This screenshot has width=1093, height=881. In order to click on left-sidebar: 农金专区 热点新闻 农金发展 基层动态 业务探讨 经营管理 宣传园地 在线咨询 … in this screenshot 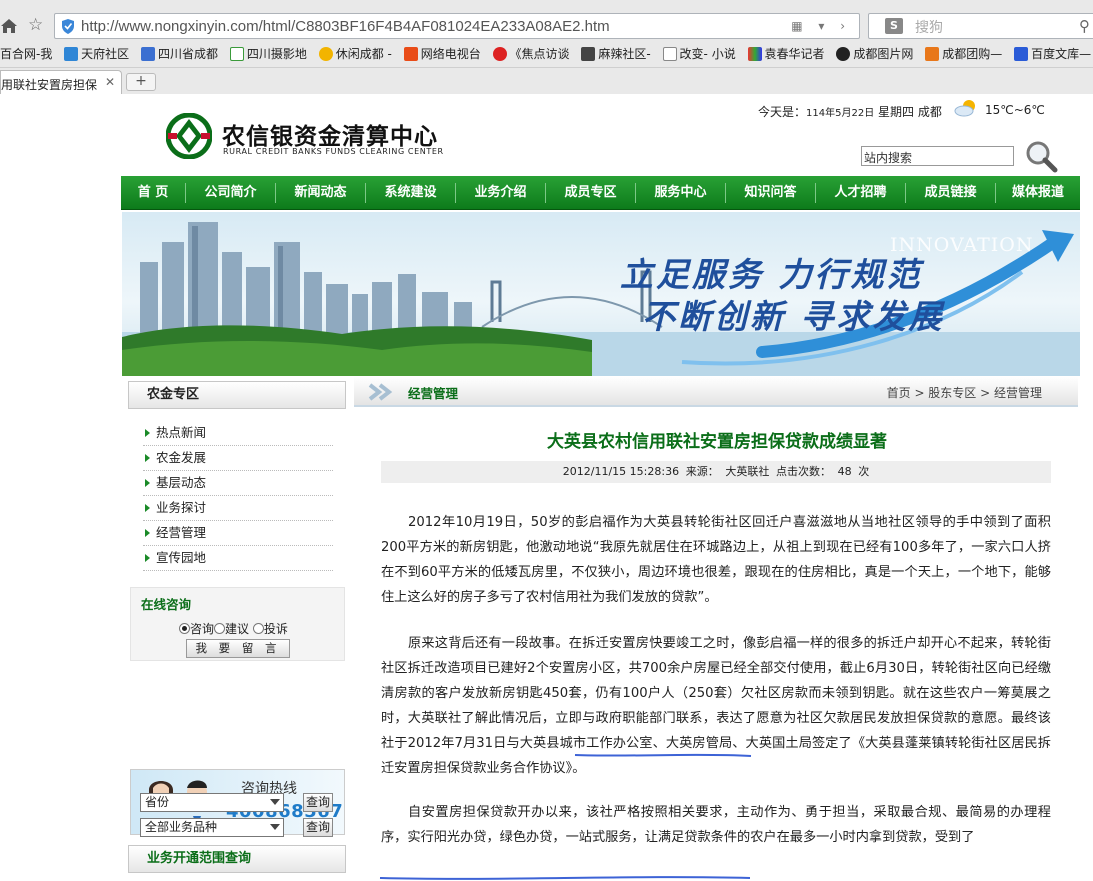, I will do `click(237, 625)`.